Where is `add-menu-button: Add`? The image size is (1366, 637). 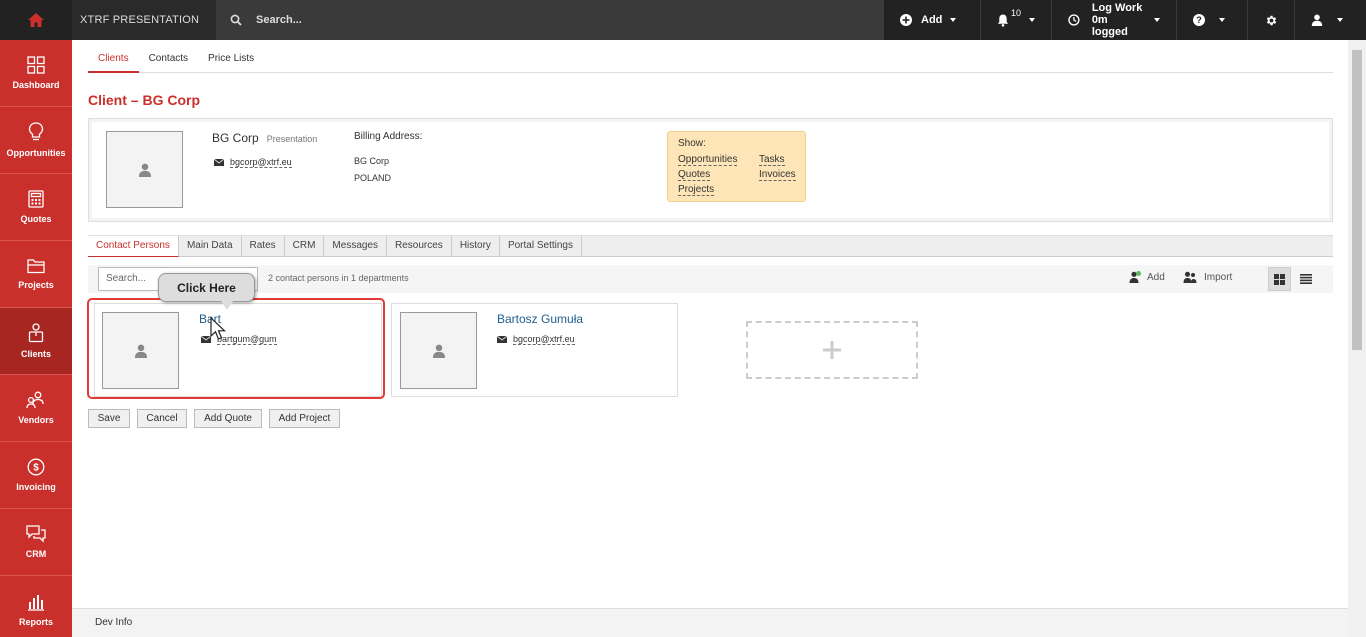 add-menu-button: Add is located at coordinates (931, 20).